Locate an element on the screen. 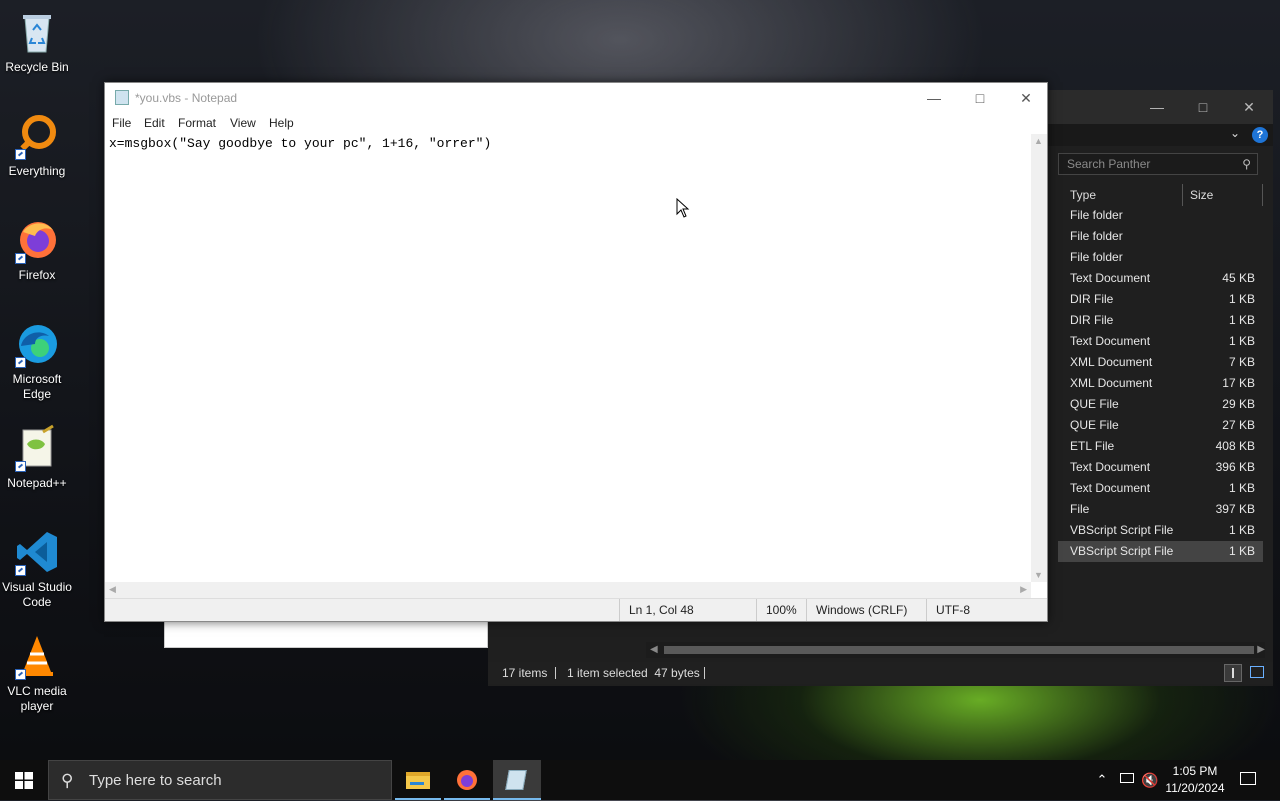  start-button is located at coordinates (24, 780).